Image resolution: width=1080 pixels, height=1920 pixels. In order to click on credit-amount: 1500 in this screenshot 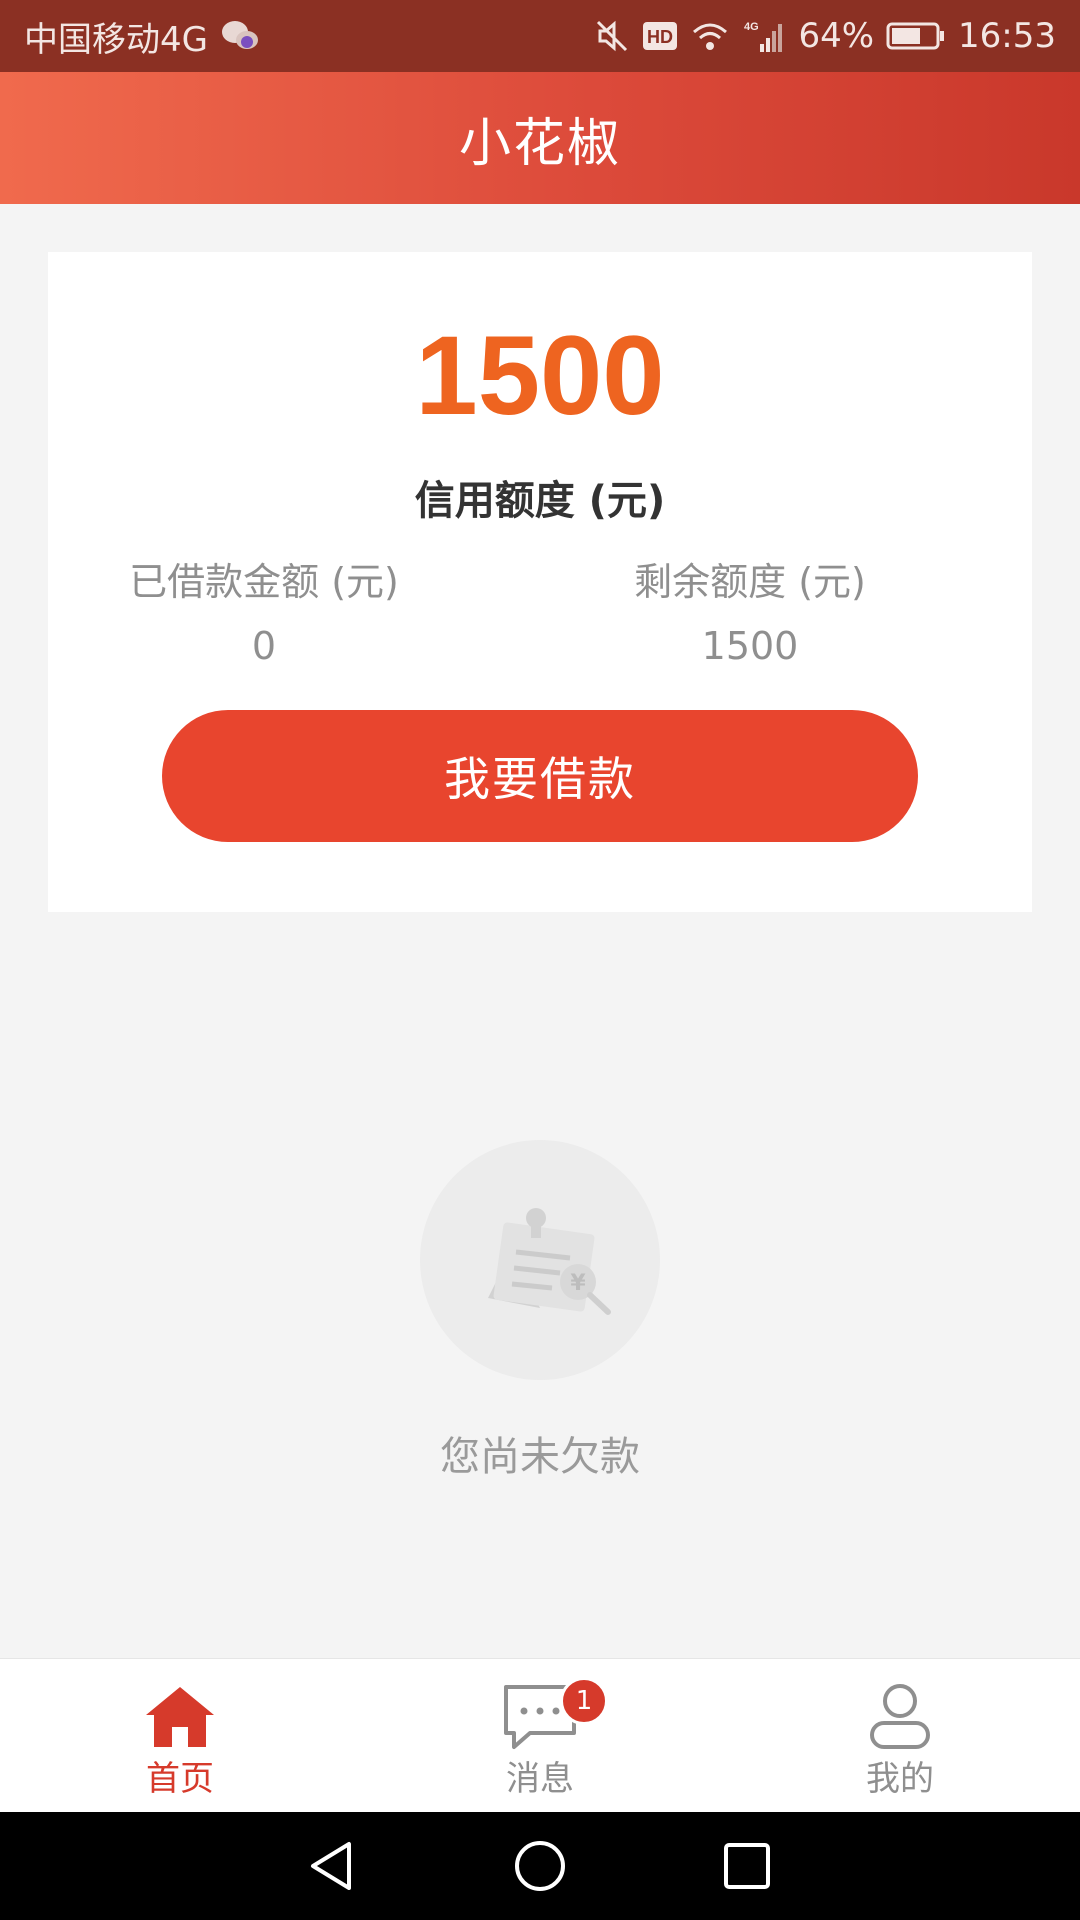, I will do `click(540, 375)`.